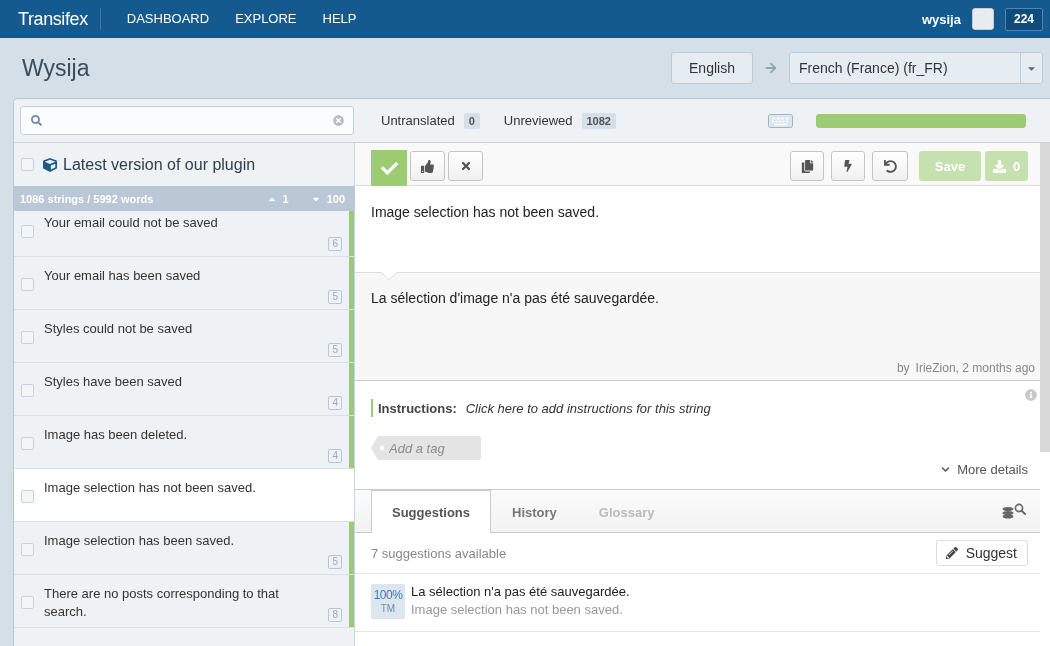 Image resolution: width=1050 pixels, height=646 pixels. I want to click on string-row: Image has been deleted. 4, so click(184, 442).